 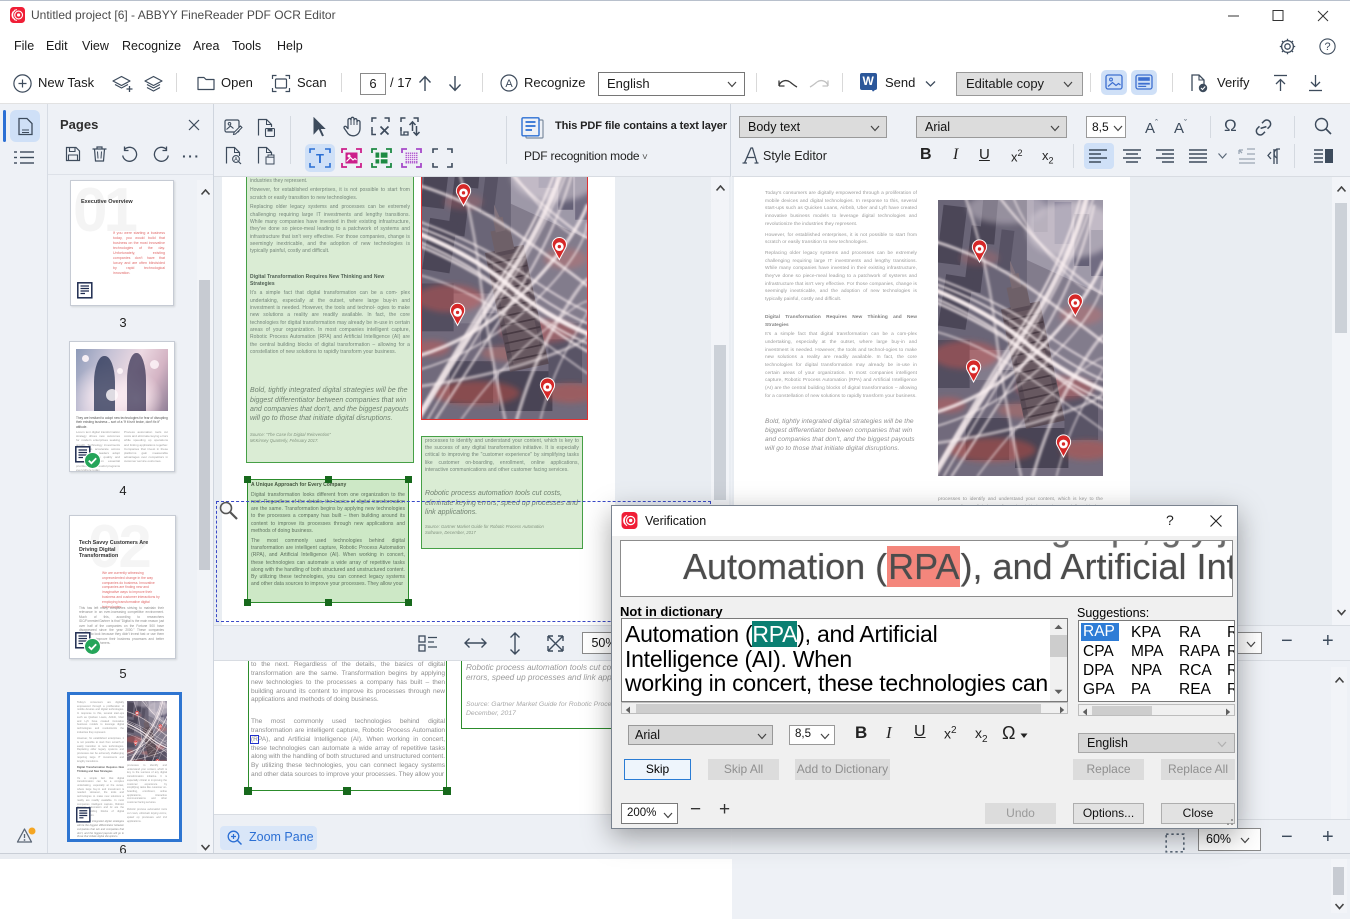 I want to click on svg-text: T, so click(x=320, y=158).